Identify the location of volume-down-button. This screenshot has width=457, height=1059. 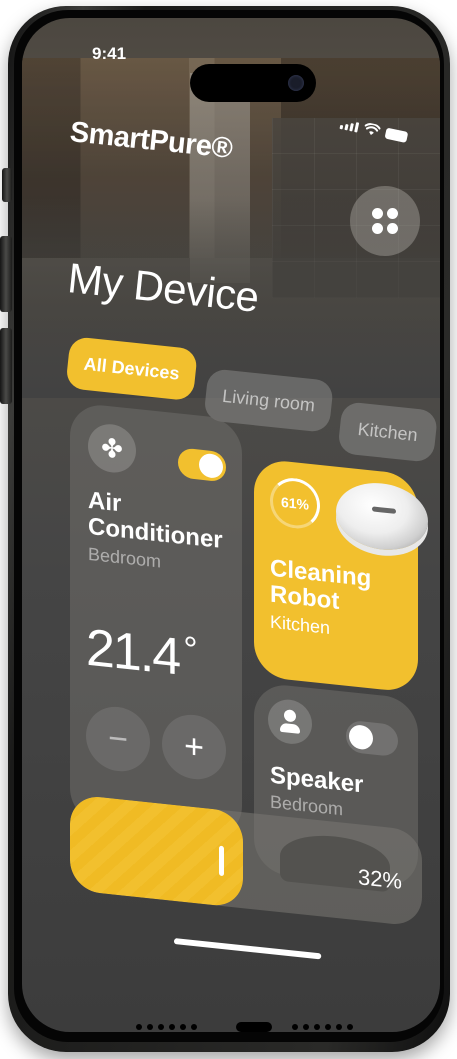
(6, 366).